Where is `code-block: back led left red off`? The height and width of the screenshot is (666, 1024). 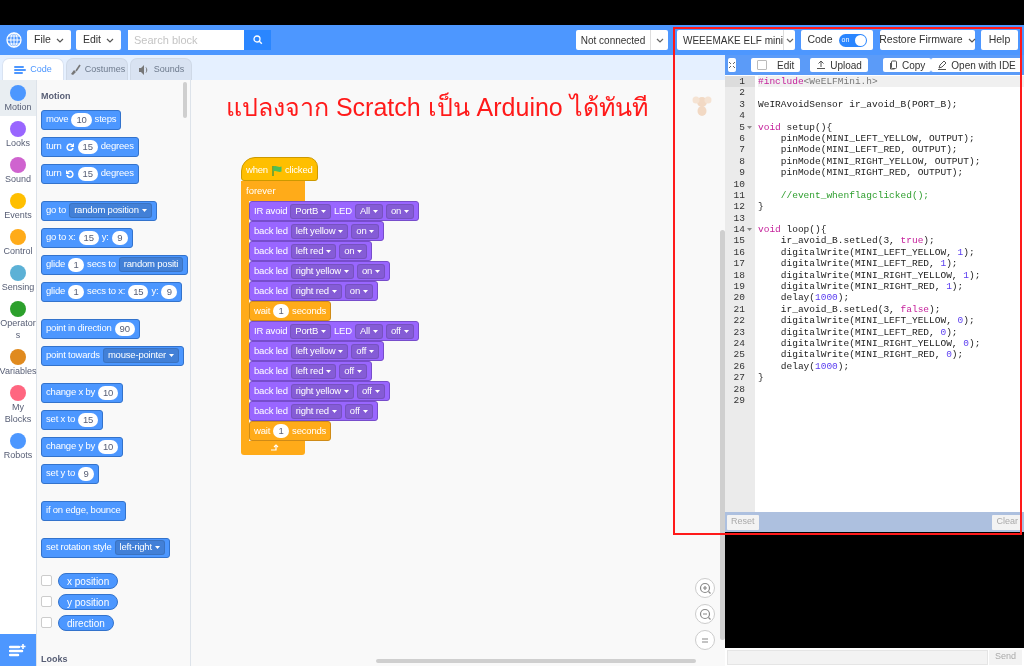 code-block: back led left red off is located at coordinates (311, 371).